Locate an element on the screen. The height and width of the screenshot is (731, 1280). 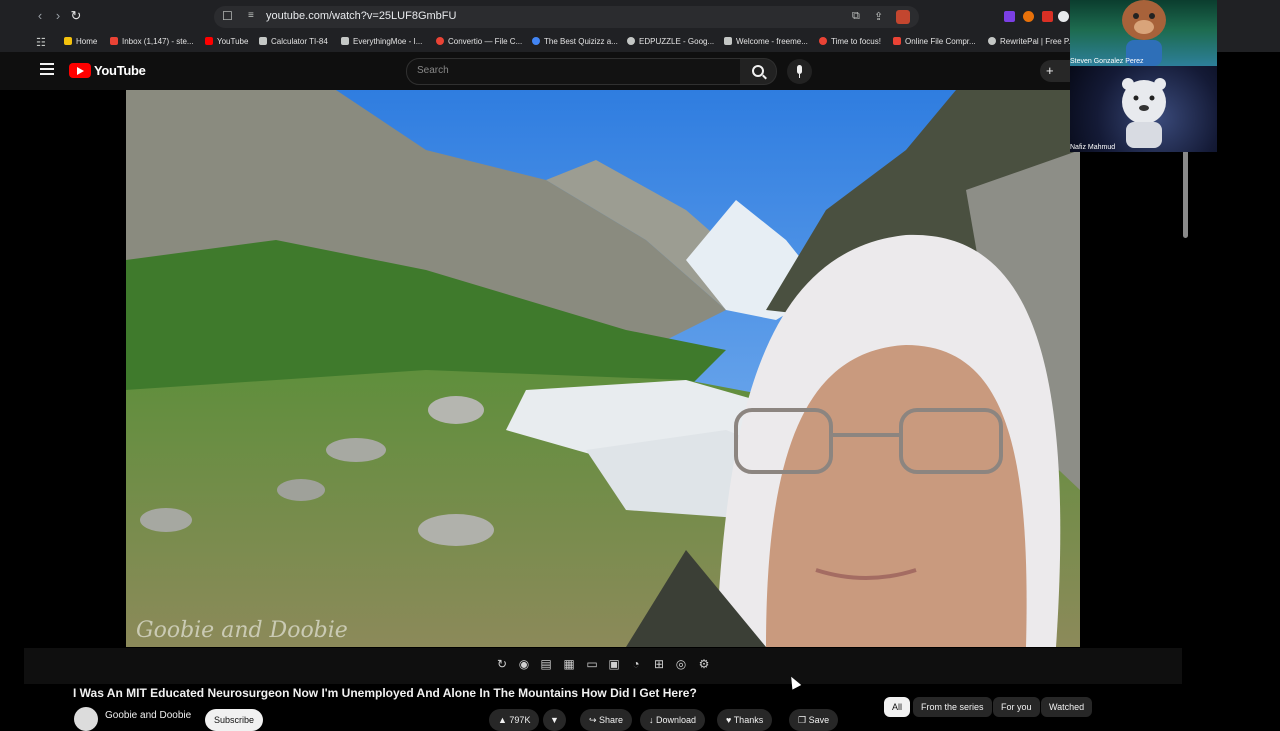
participant-tile: Nafiz Mahmud is located at coordinates (1143, 109).